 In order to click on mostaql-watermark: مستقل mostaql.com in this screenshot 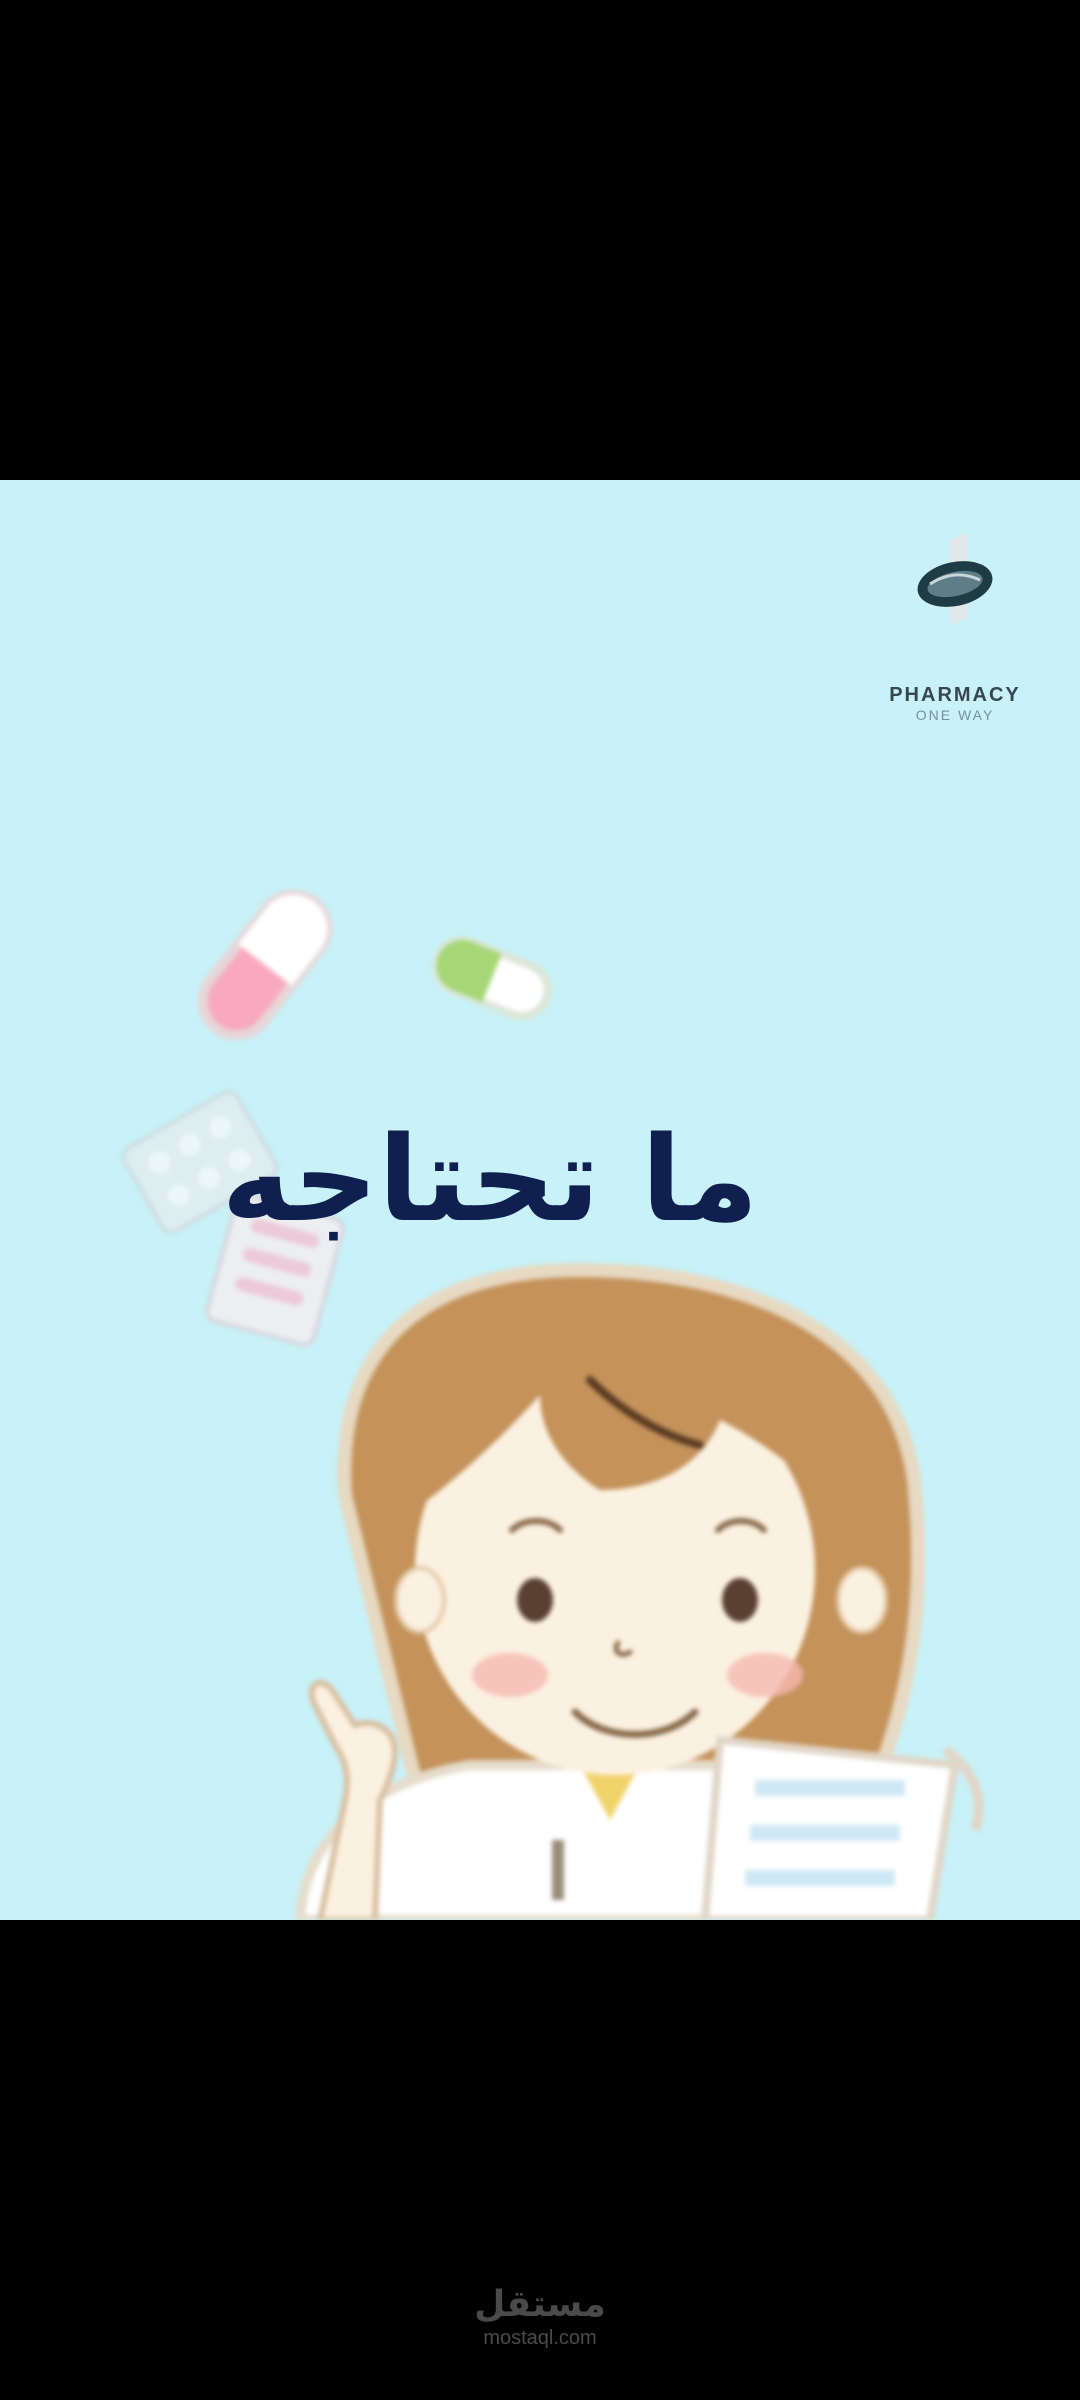, I will do `click(540, 2317)`.